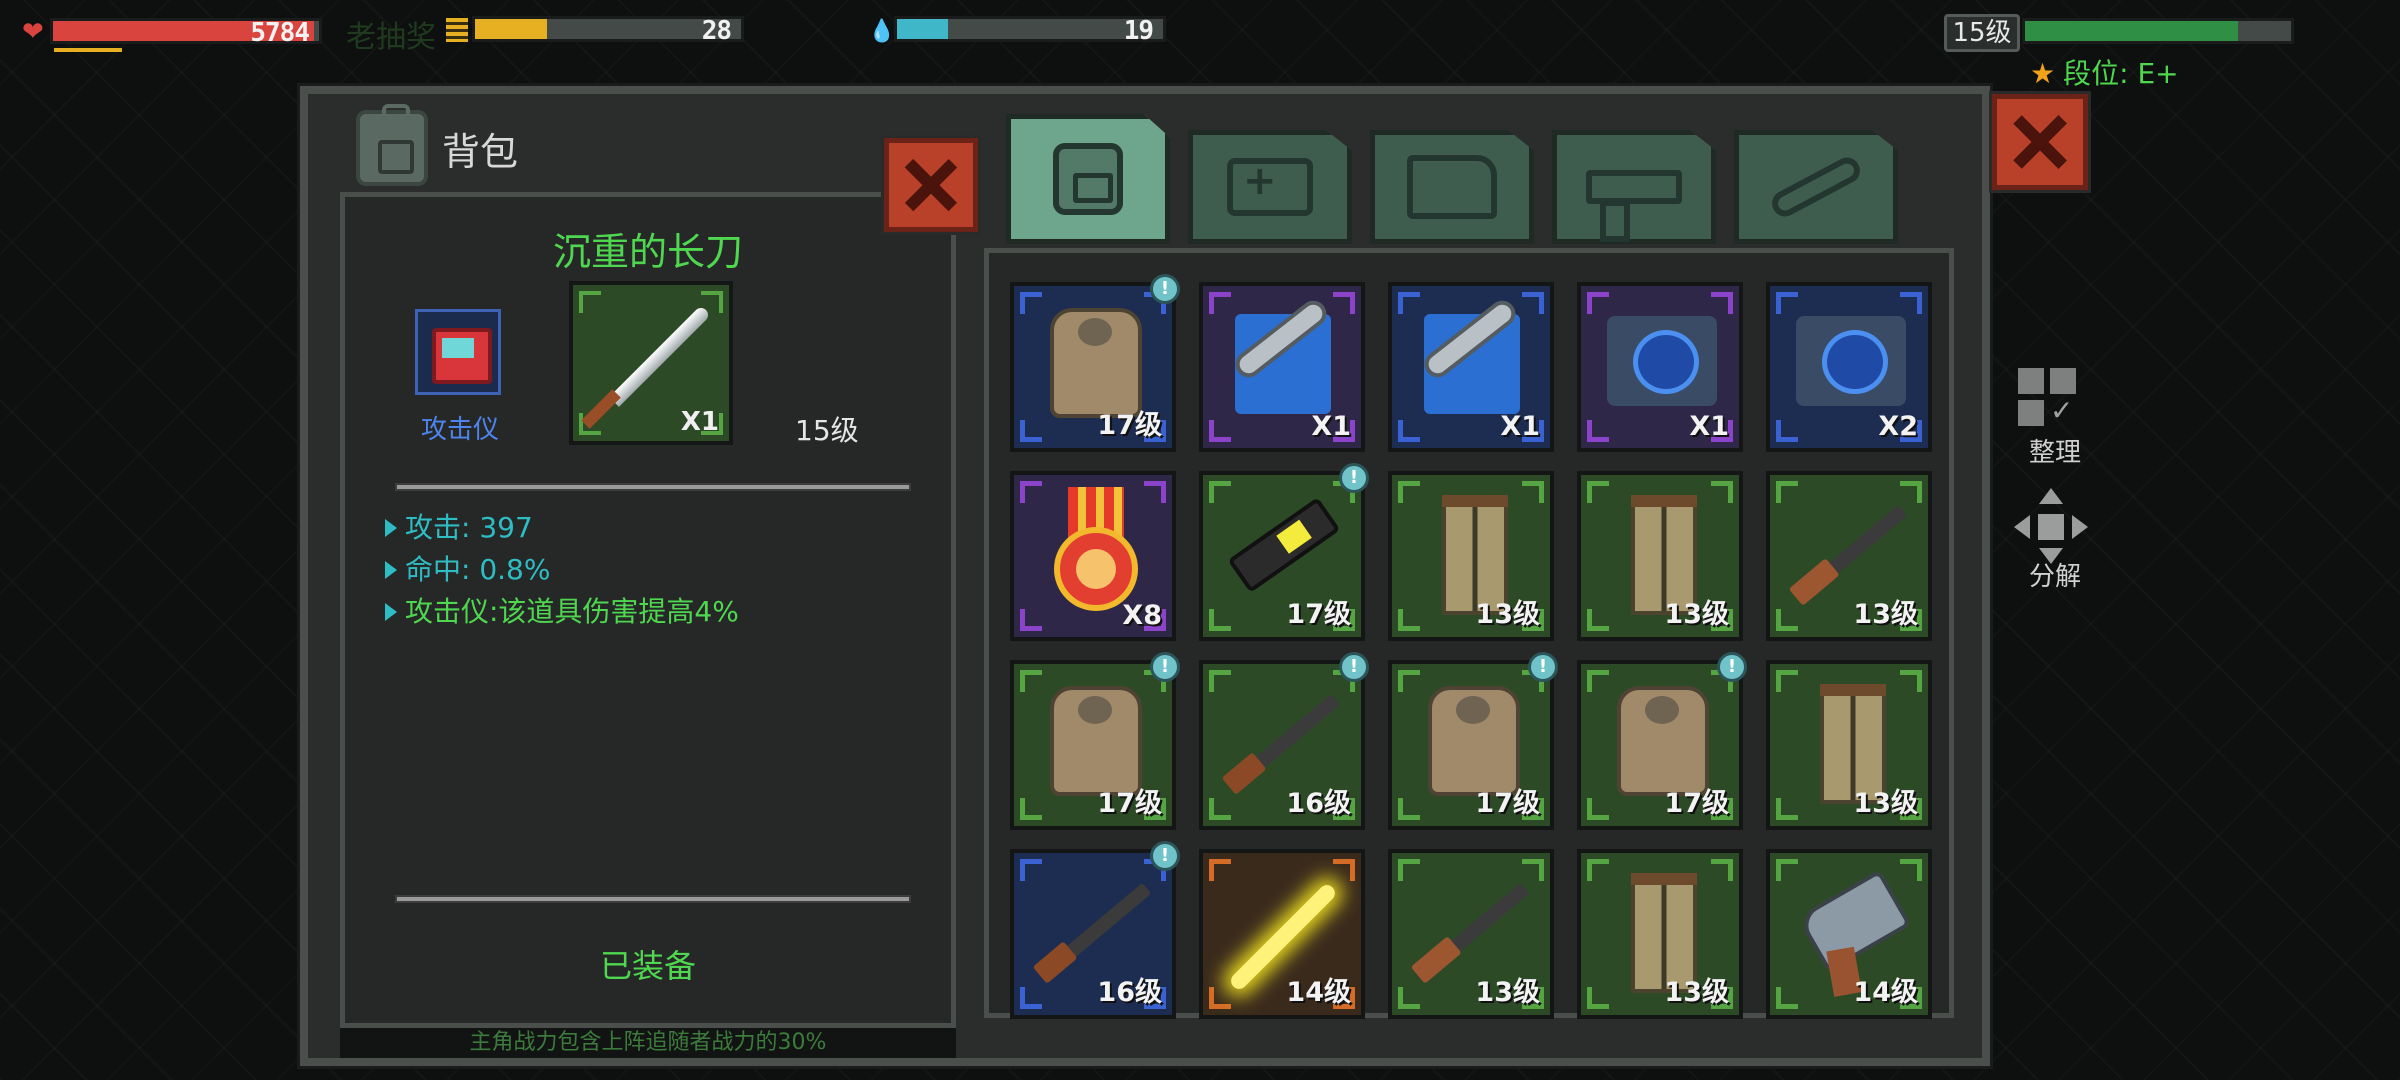  What do you see at coordinates (1660, 367) in the screenshot?
I see `inventory-slot-chip-module: X1` at bounding box center [1660, 367].